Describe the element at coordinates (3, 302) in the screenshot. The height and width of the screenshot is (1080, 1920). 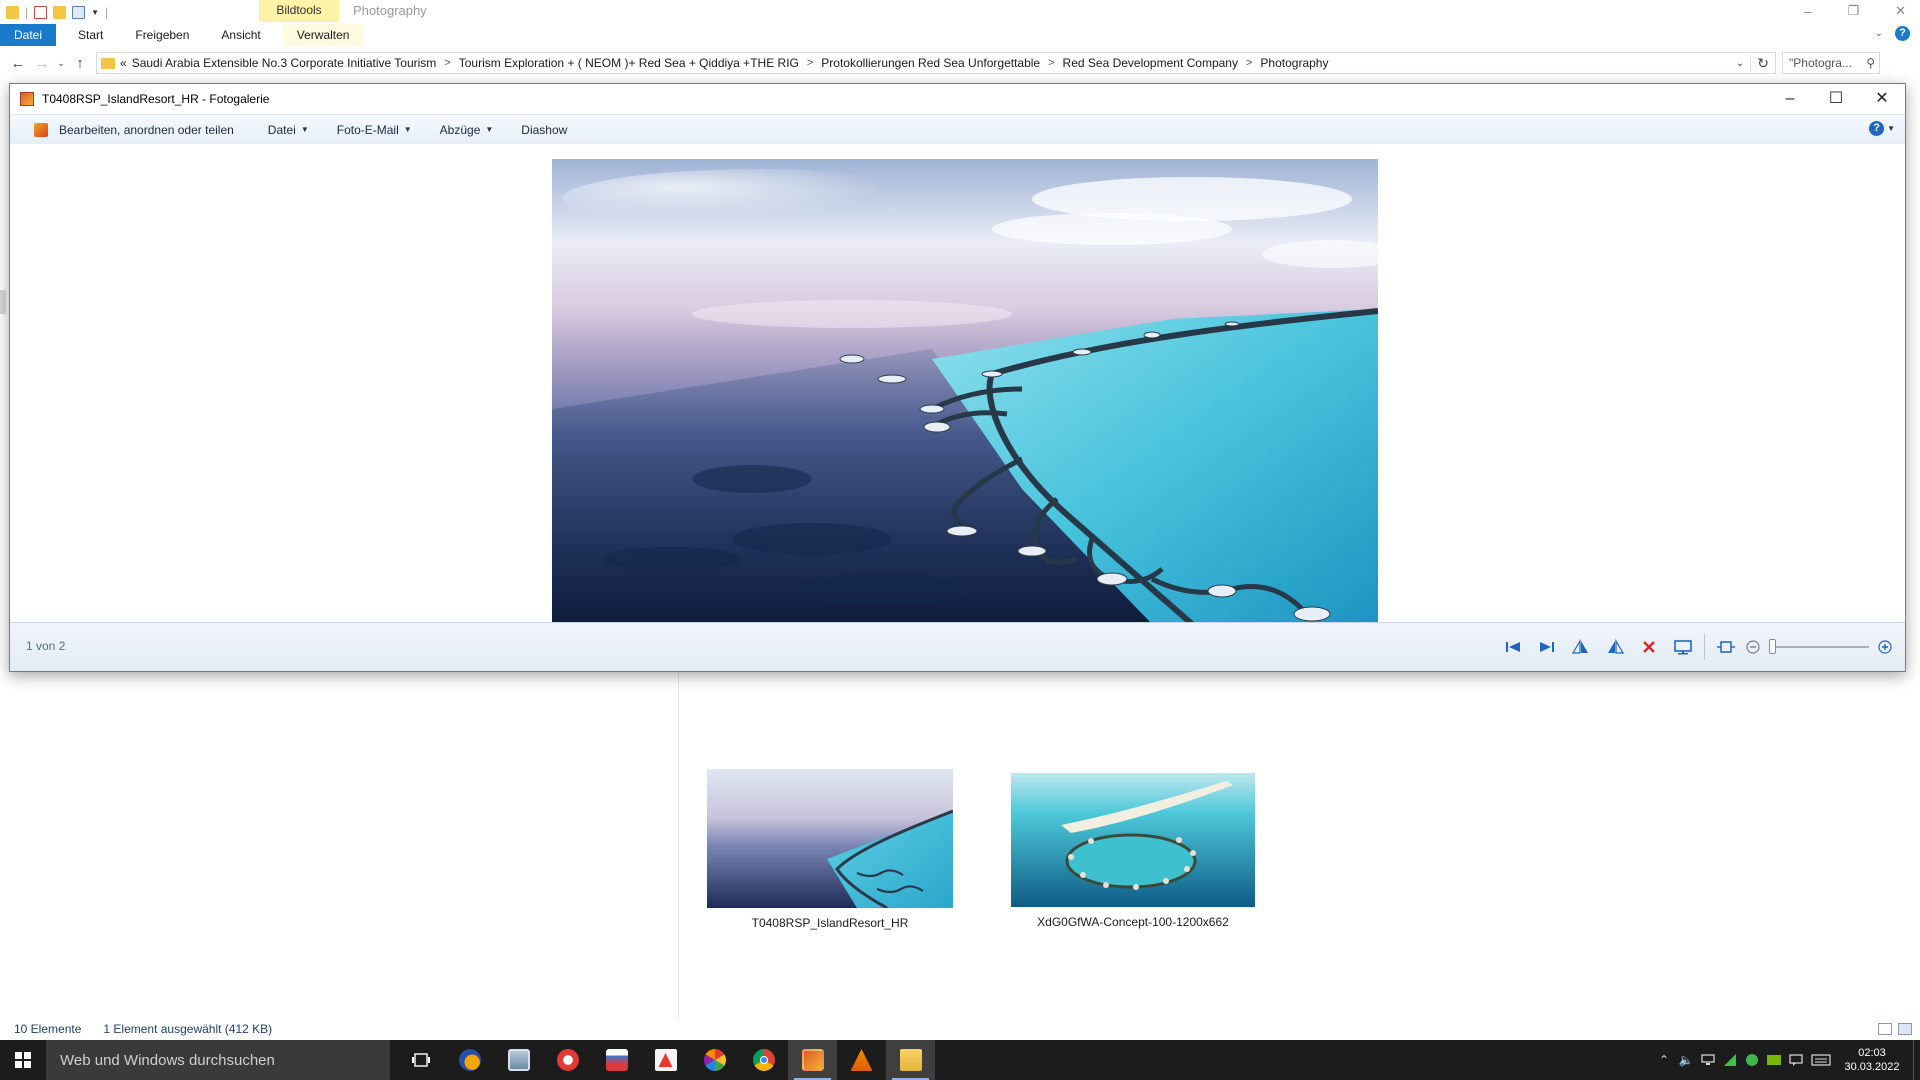
I see `scroll-handle` at that location.